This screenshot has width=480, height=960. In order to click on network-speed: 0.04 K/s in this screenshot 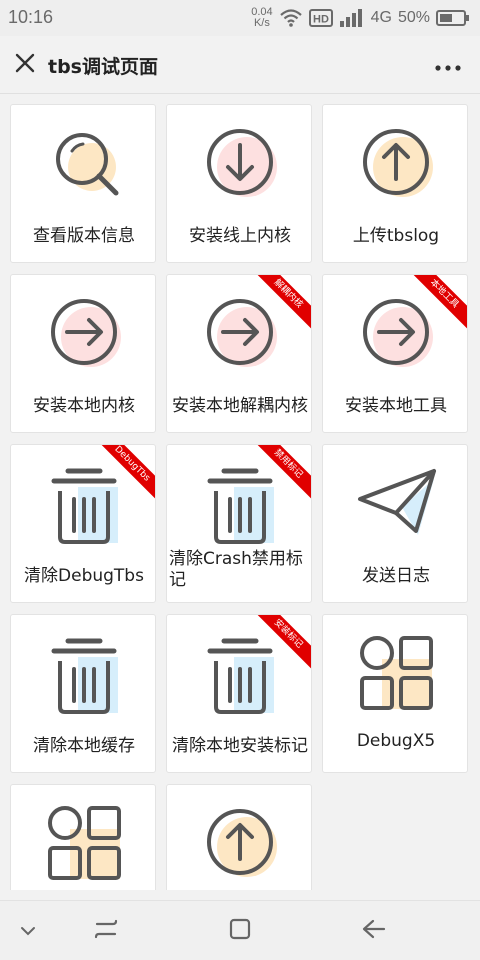, I will do `click(261, 18)`.